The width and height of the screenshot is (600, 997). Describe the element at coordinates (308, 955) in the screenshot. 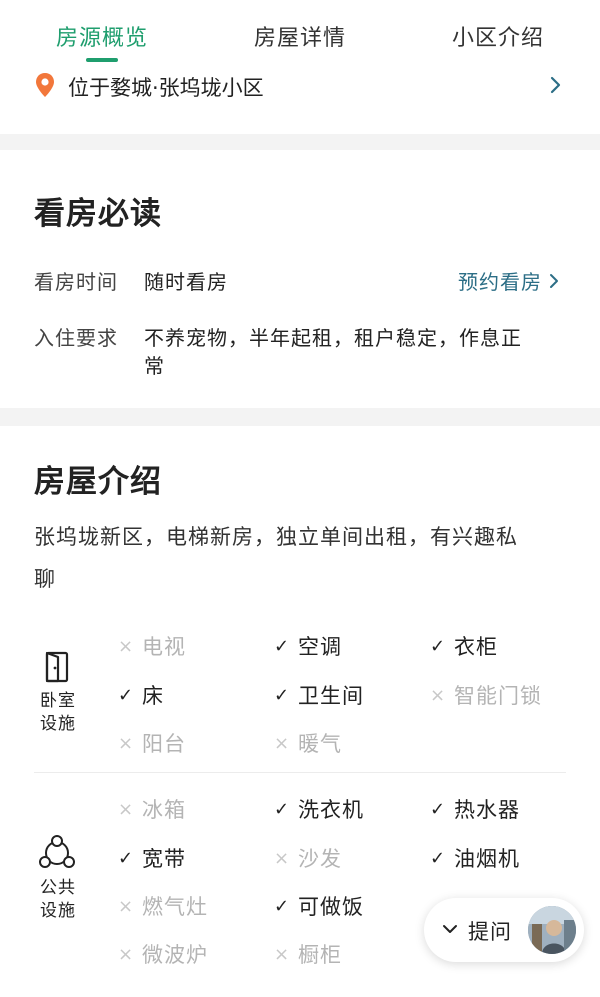

I see `facility-cabinet: × 橱柜` at that location.